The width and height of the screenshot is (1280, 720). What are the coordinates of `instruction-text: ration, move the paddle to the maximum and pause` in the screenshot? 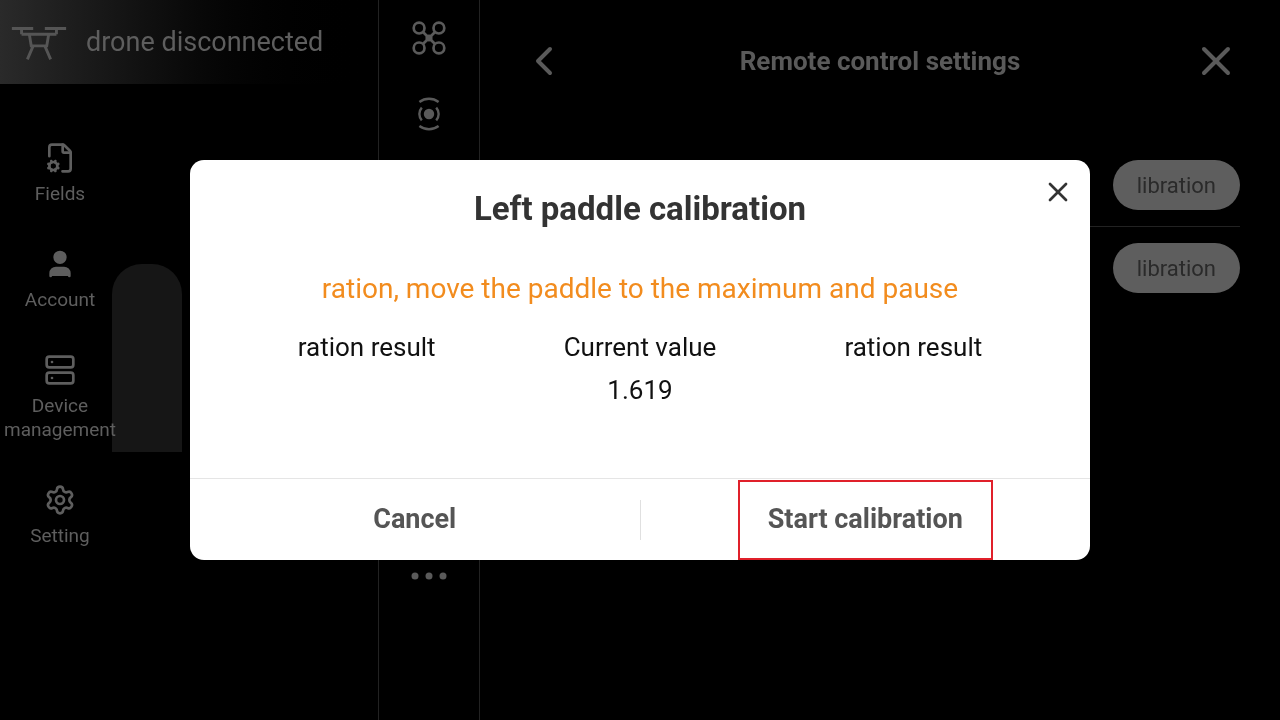 It's located at (640, 288).